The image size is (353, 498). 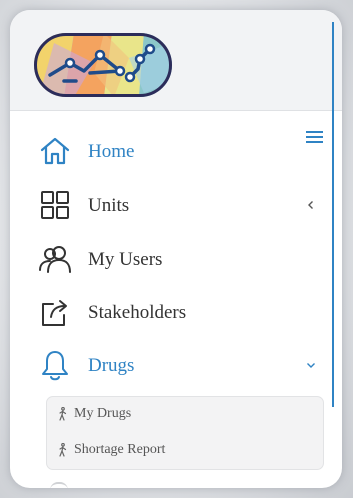 I want to click on users-icon, so click(x=55, y=259).